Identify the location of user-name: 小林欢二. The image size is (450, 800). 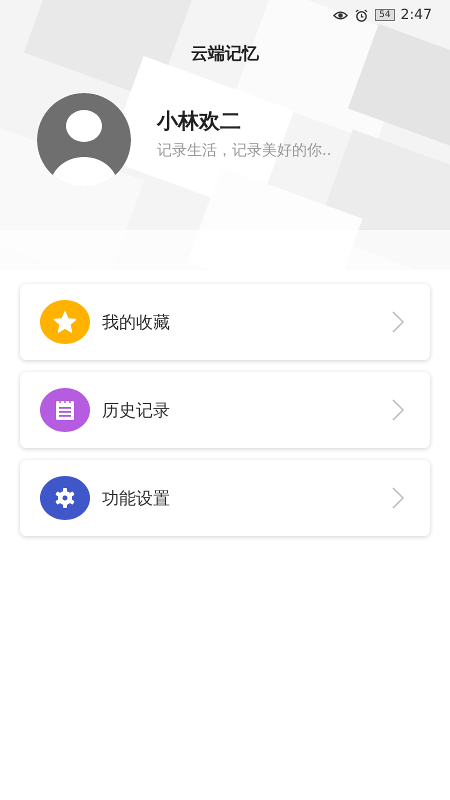
(199, 121).